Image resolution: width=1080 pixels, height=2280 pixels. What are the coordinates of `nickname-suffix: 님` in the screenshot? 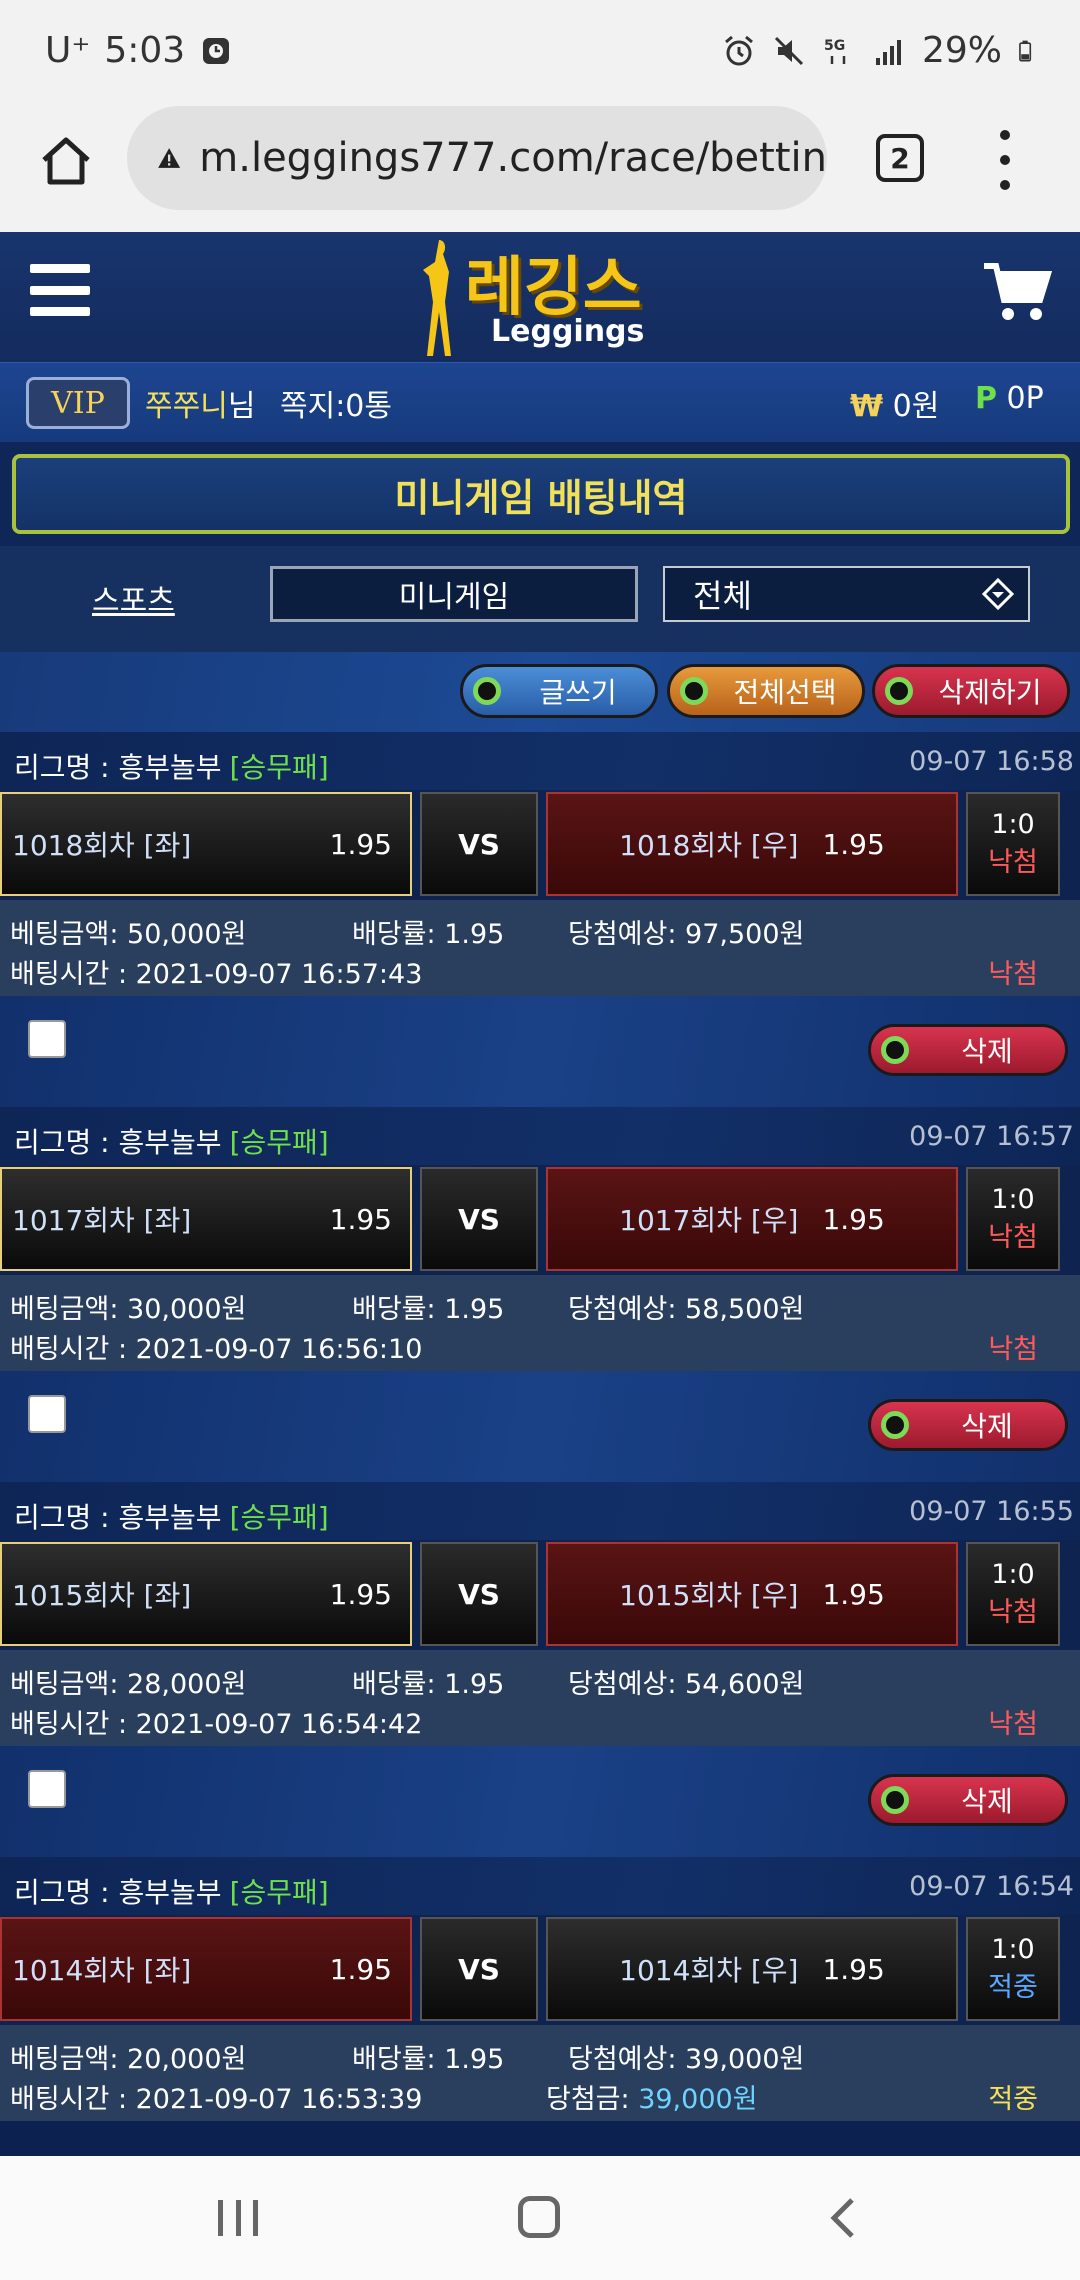 It's located at (241, 406).